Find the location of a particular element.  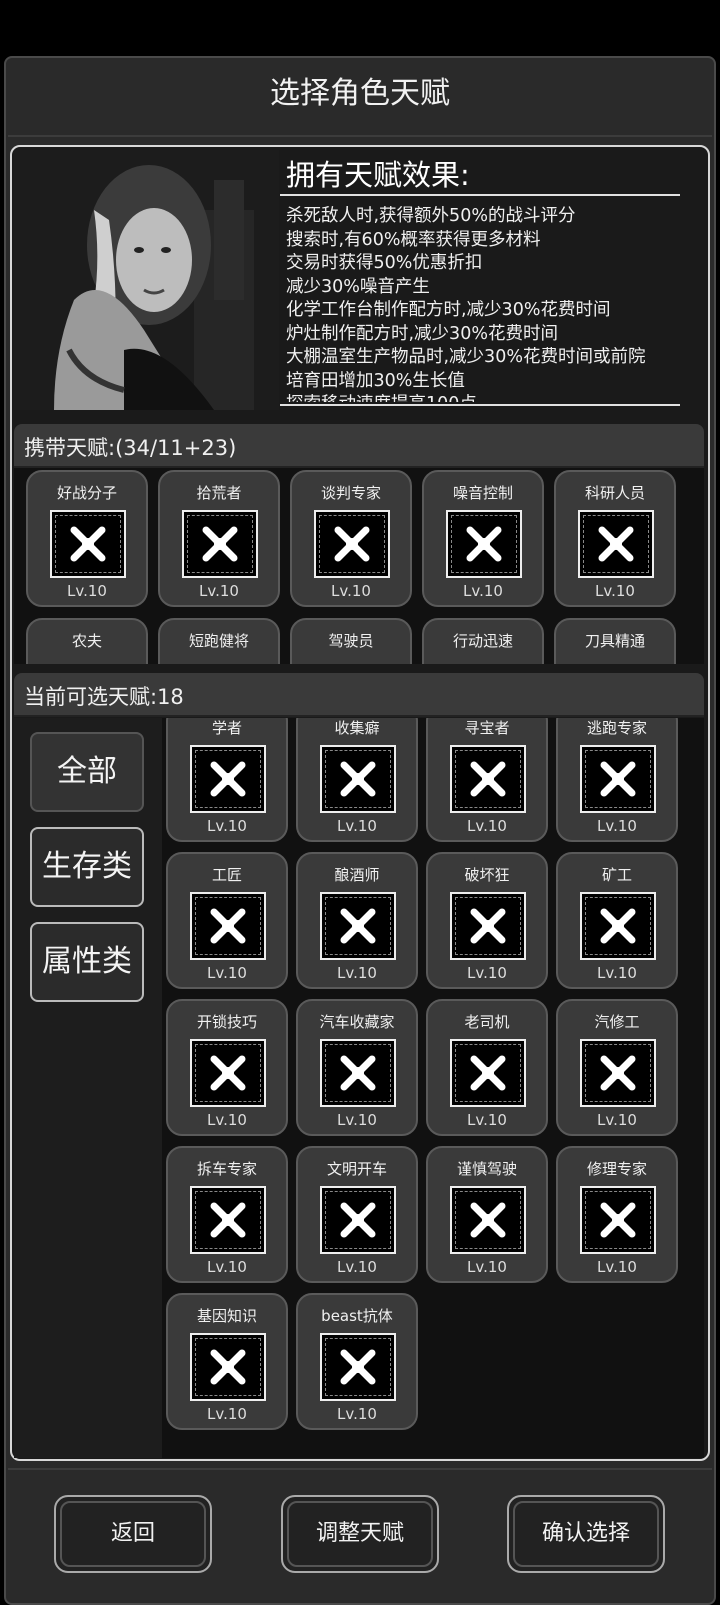

back-button: 返回 is located at coordinates (133, 1534).